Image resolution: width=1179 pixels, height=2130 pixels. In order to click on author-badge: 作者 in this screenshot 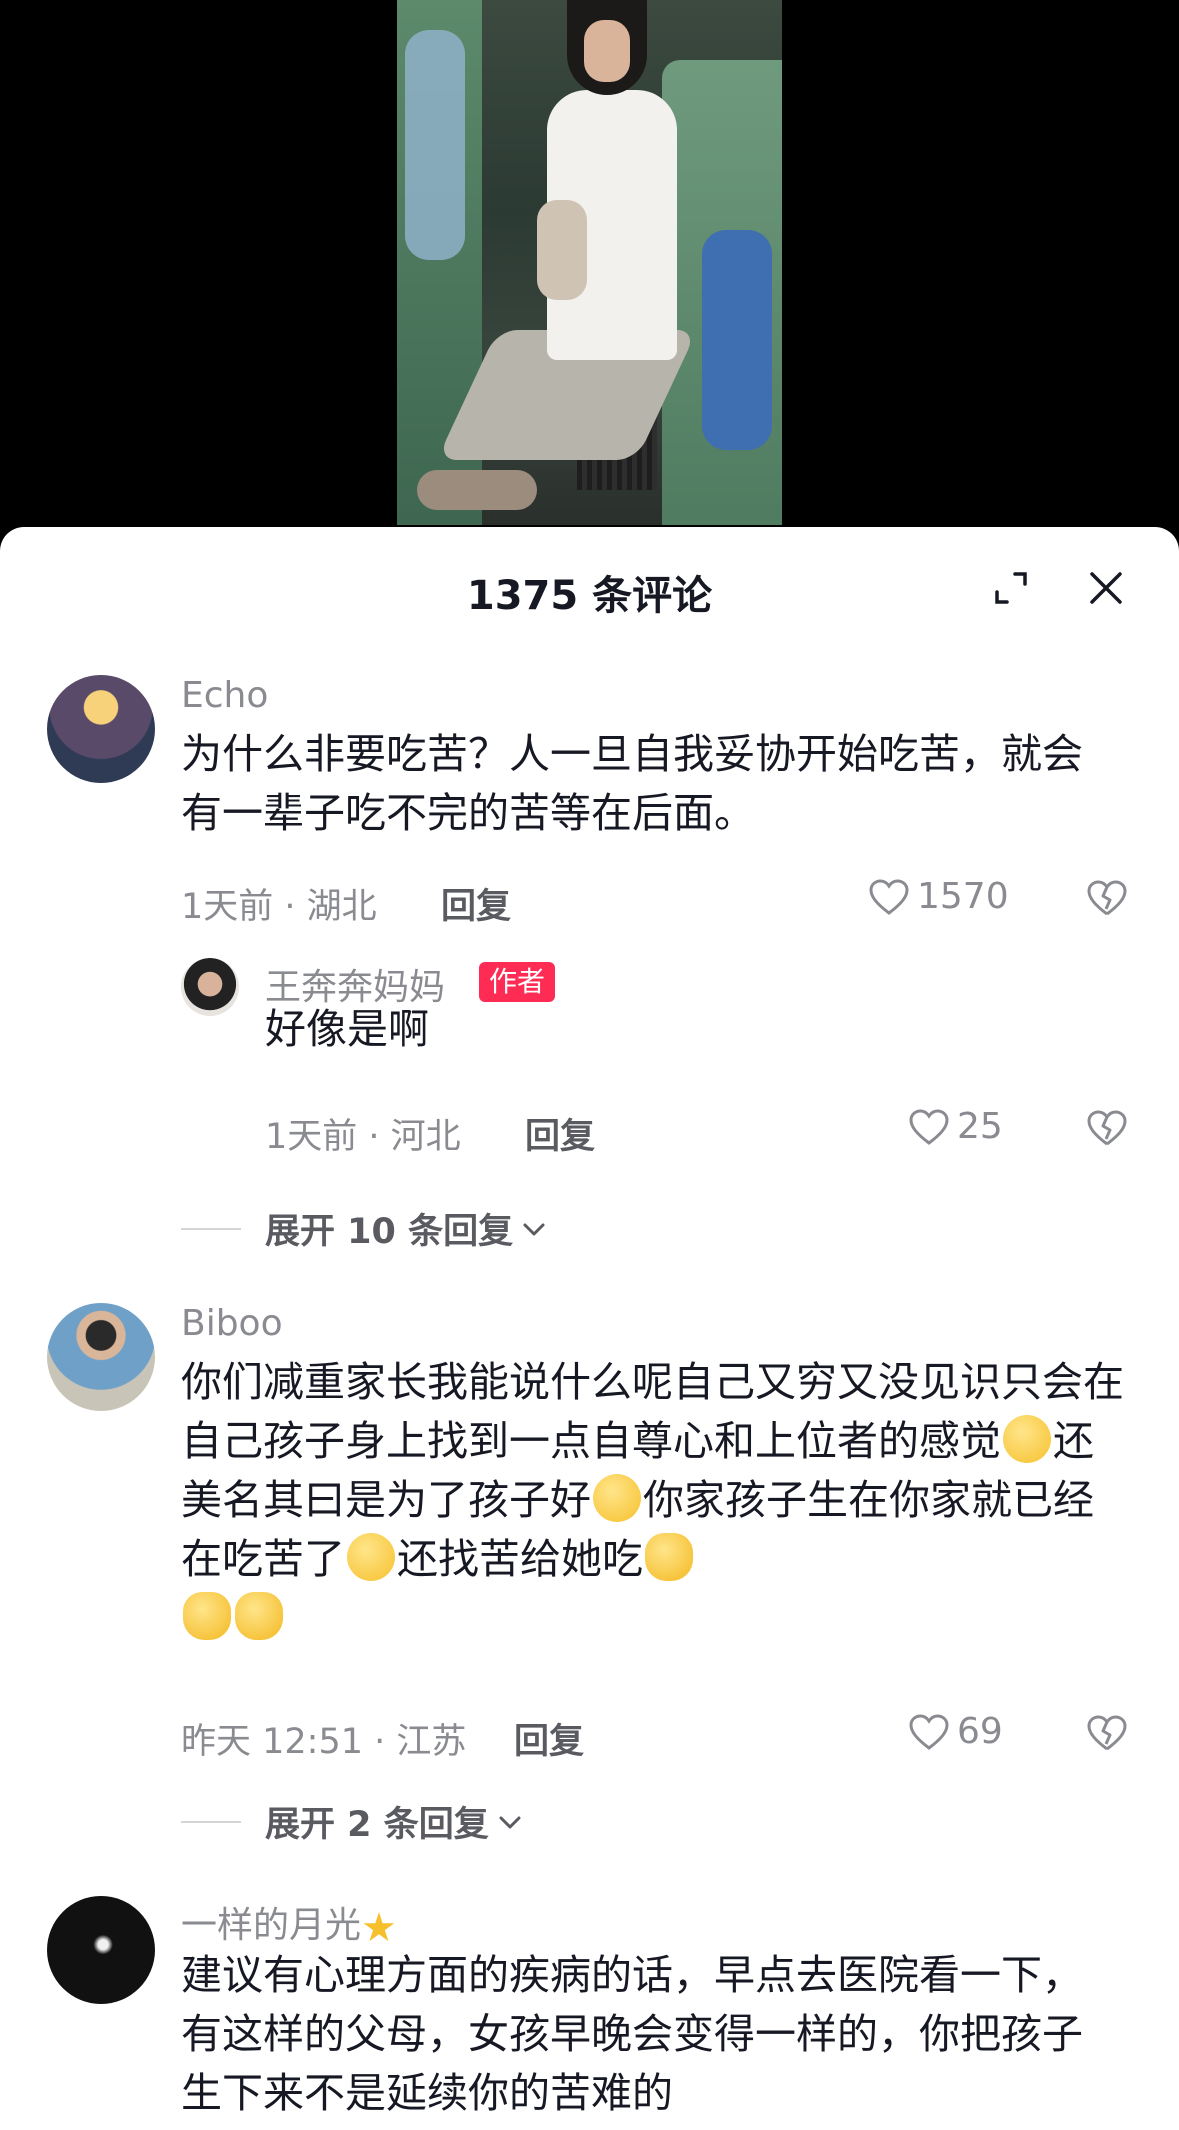, I will do `click(517, 982)`.